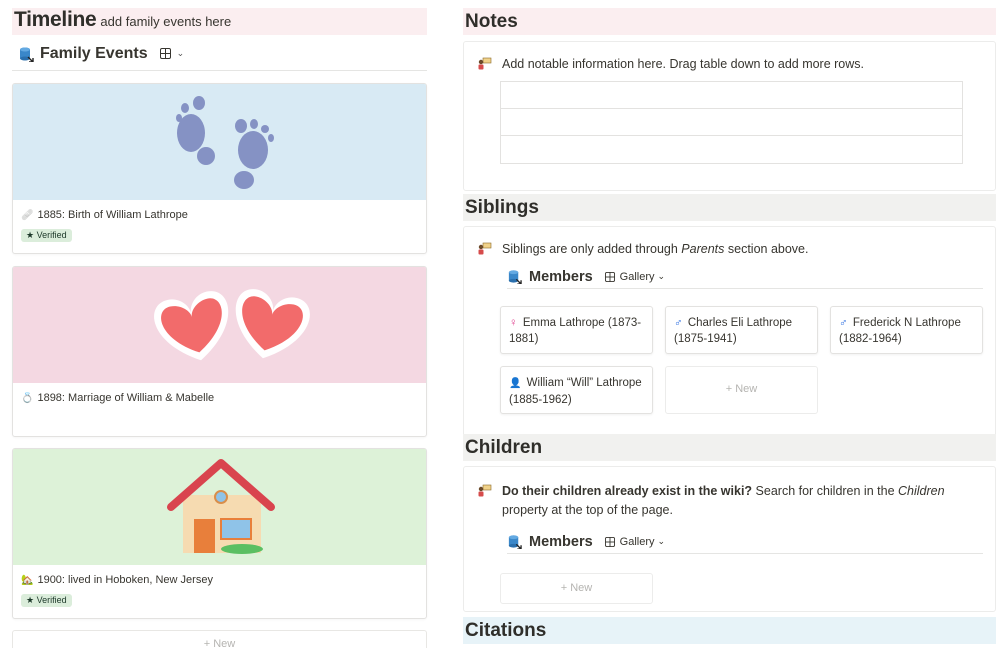 This screenshot has height=648, width=1005. I want to click on ring-icon: 💍, so click(27, 398).